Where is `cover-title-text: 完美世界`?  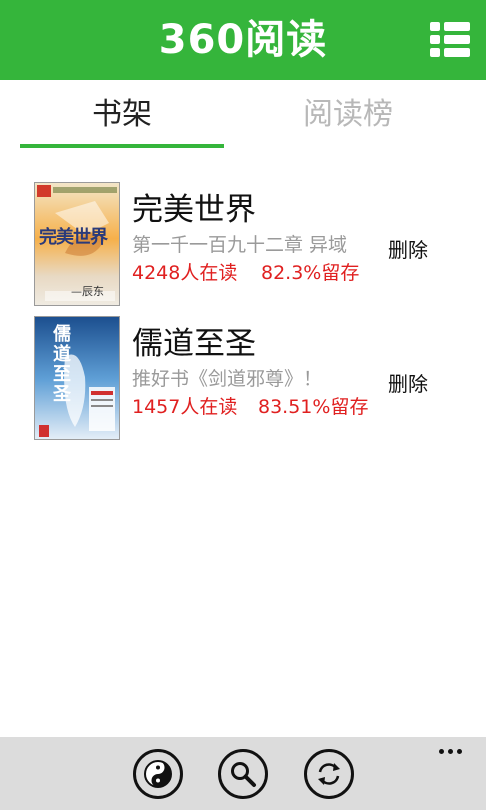
cover-title-text: 完美世界 is located at coordinates (73, 237).